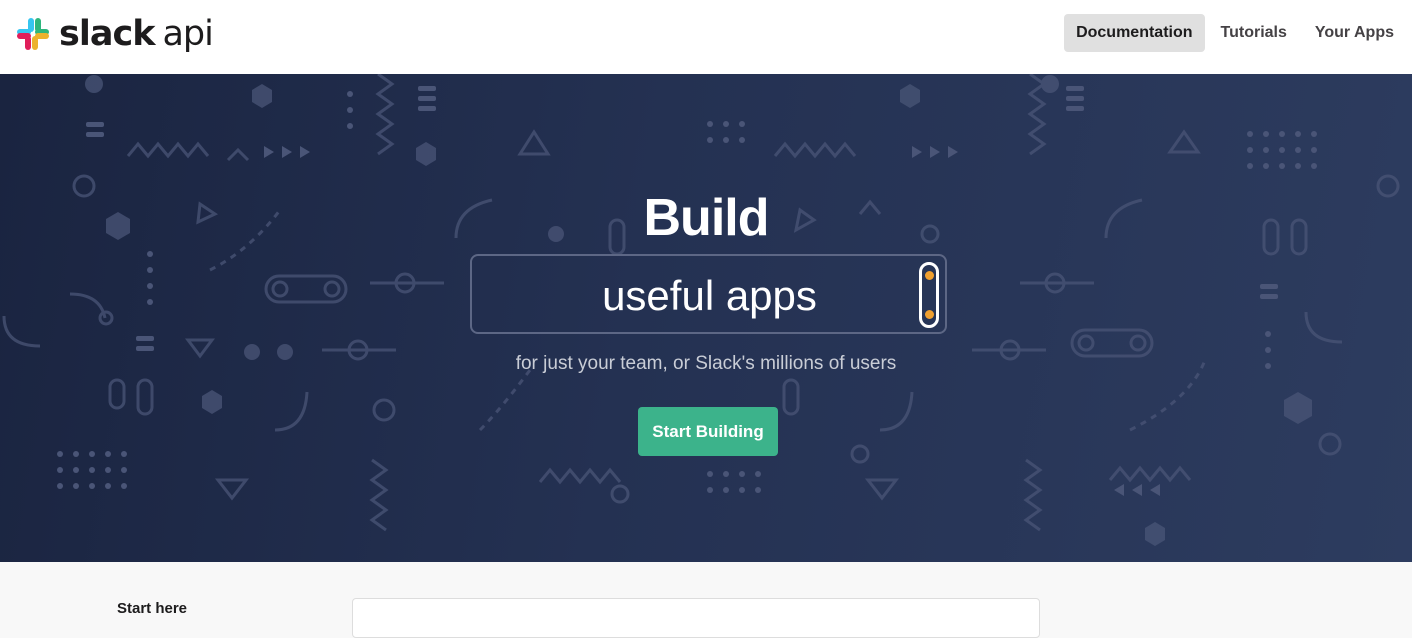  I want to click on content-area: Start here, so click(706, 600).